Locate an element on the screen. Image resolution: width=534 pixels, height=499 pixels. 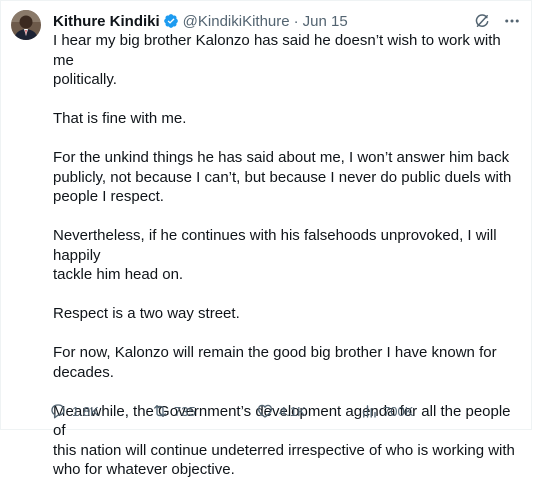
views-button: 700K is located at coordinates (414, 411).